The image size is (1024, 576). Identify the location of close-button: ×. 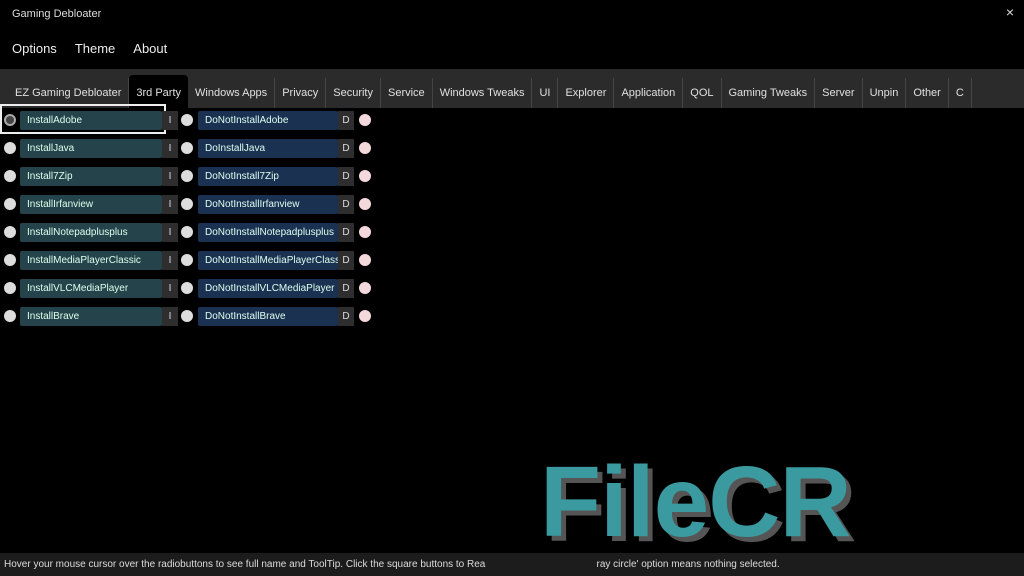
(1010, 12).